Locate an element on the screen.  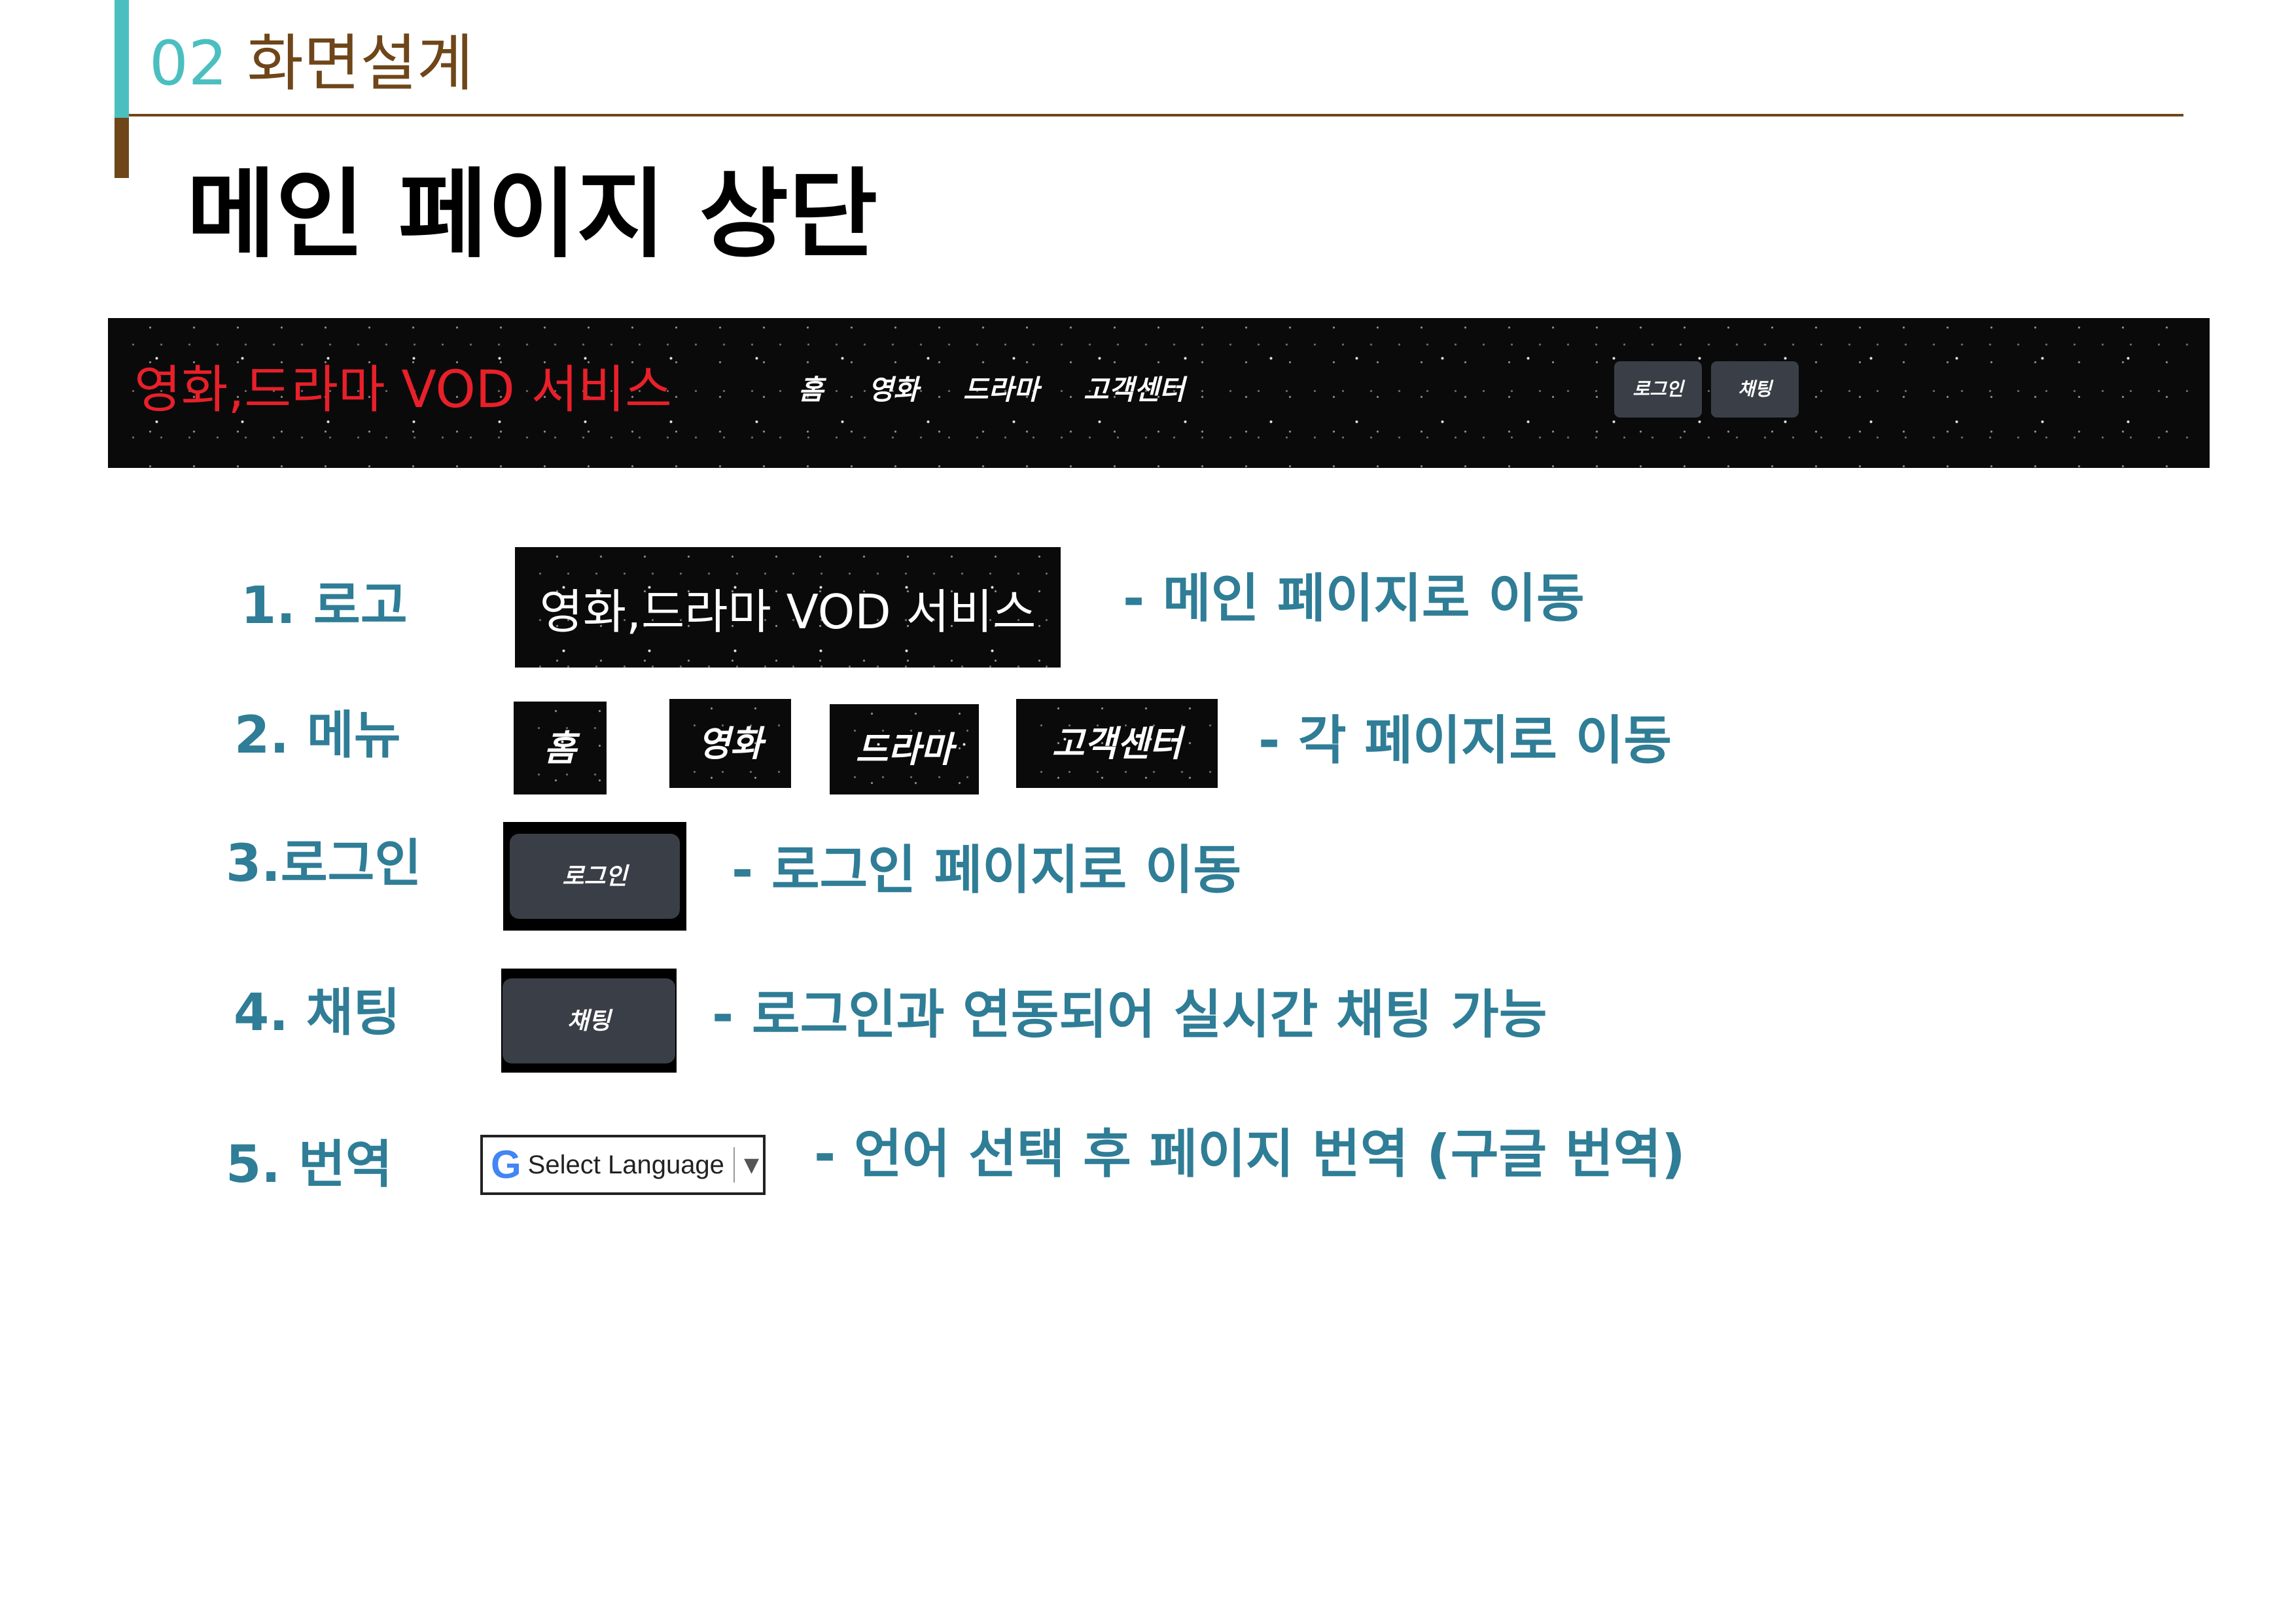
menu-sample-text: 드라마 is located at coordinates (904, 749).